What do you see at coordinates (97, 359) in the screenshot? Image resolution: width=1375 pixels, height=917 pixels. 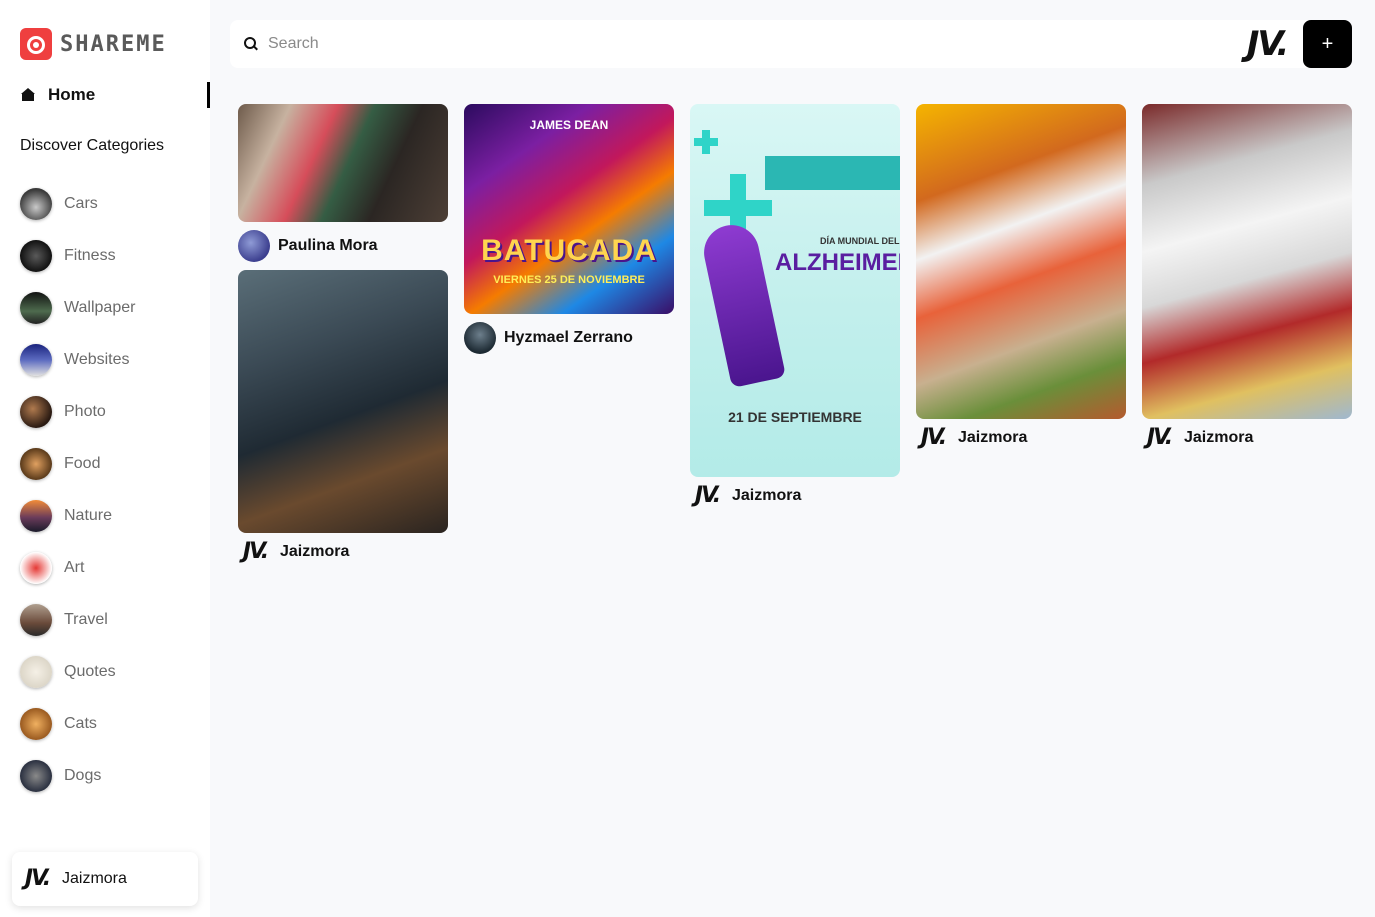 I see `category-label: Websites` at bounding box center [97, 359].